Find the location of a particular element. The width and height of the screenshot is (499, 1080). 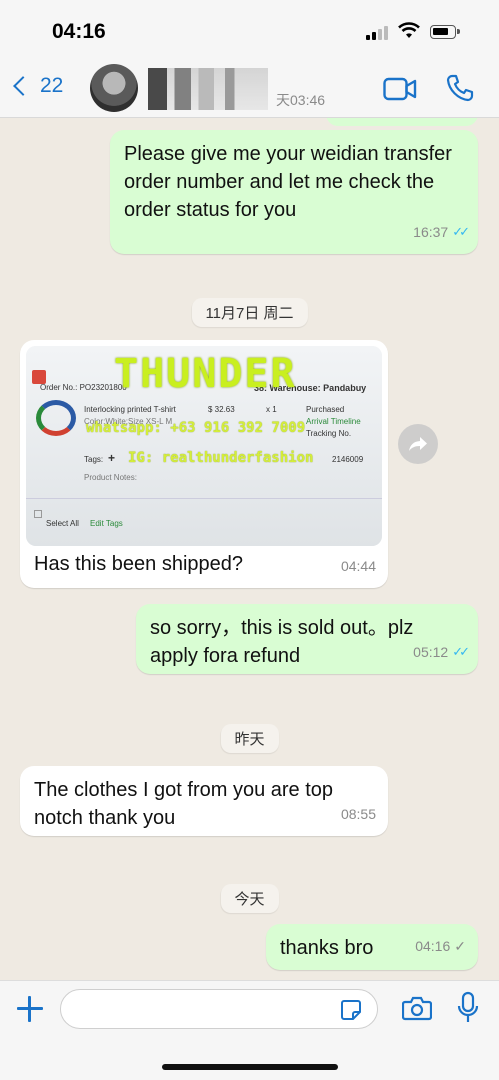

message-text: Has this been shipped? is located at coordinates (139, 564).